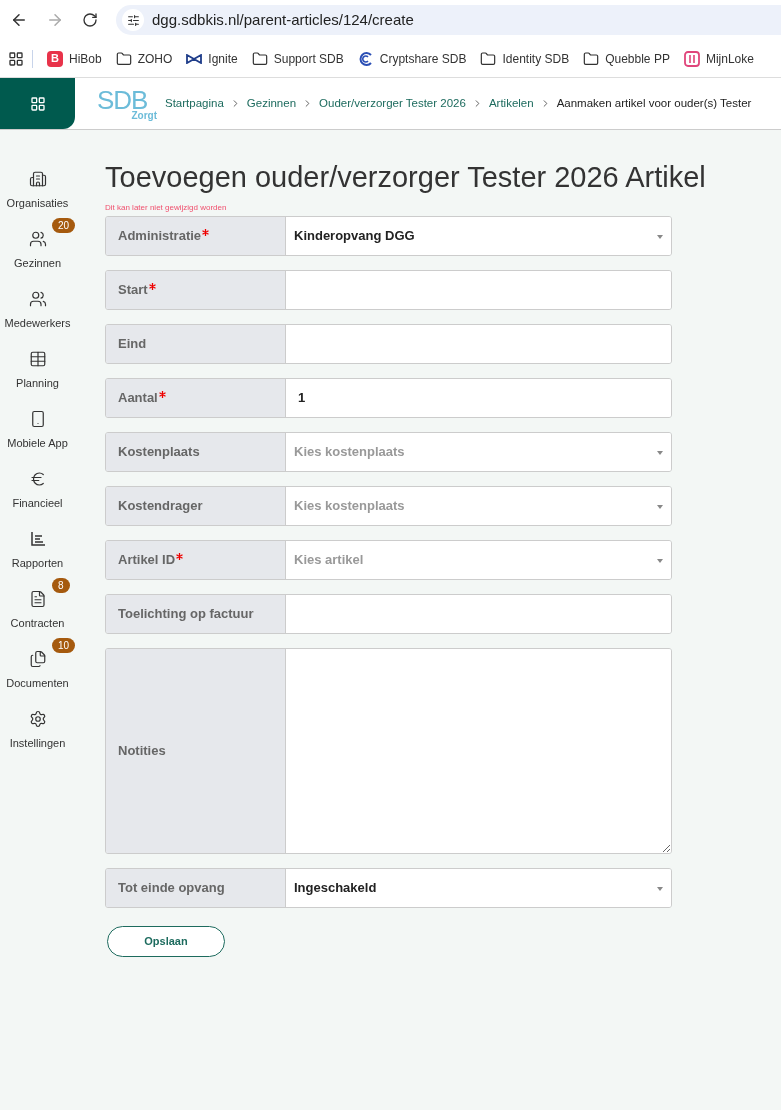  What do you see at coordinates (271, 103) in the screenshot?
I see `breadcrumb-link: Gezinnen` at bounding box center [271, 103].